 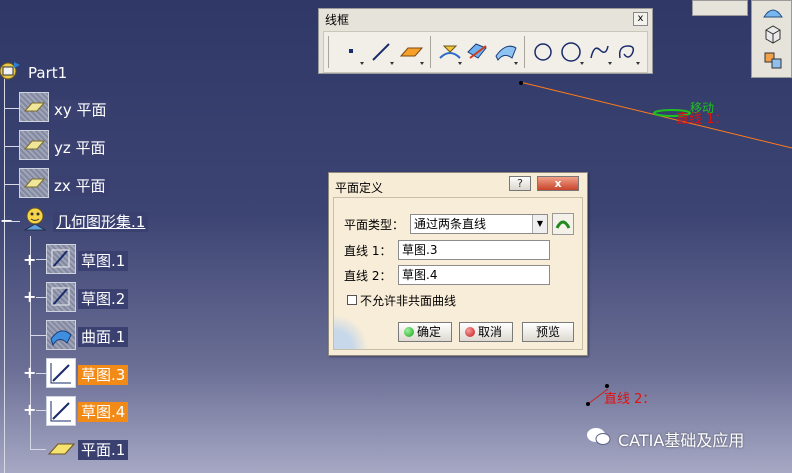 I want to click on right-toolbar, so click(x=771, y=39).